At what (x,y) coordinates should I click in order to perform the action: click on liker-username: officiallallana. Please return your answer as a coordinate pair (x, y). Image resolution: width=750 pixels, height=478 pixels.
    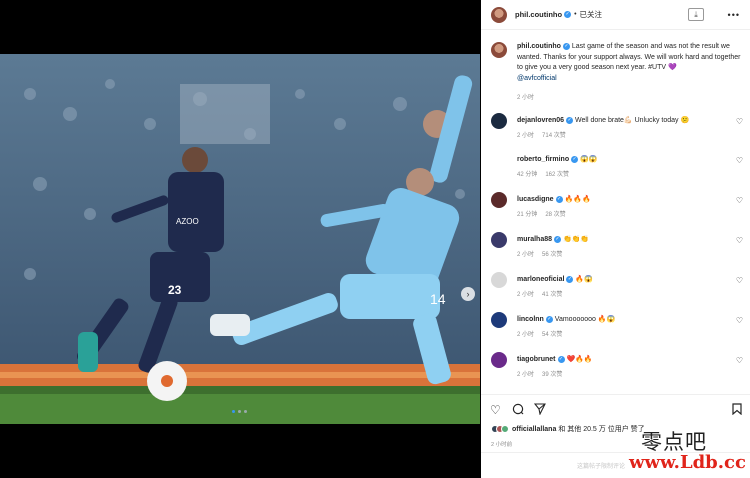
    Looking at the image, I should click on (534, 429).